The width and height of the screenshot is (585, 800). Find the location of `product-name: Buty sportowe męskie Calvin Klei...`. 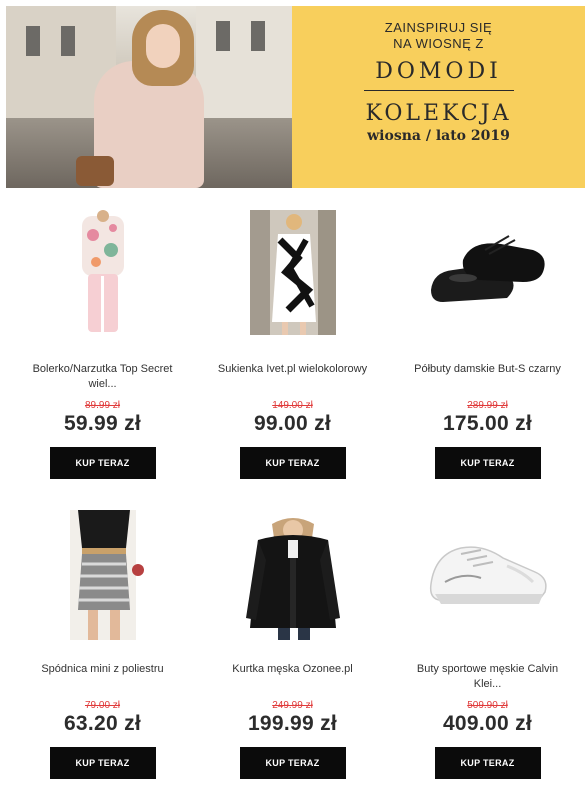

product-name: Buty sportowe męskie Calvin Klei... is located at coordinates (488, 677).